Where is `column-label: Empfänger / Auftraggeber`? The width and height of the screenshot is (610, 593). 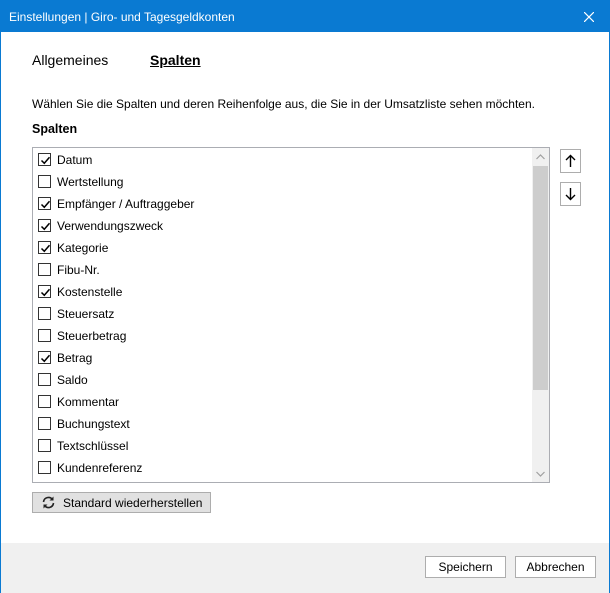 column-label: Empfänger / Auftraggeber is located at coordinates (126, 204).